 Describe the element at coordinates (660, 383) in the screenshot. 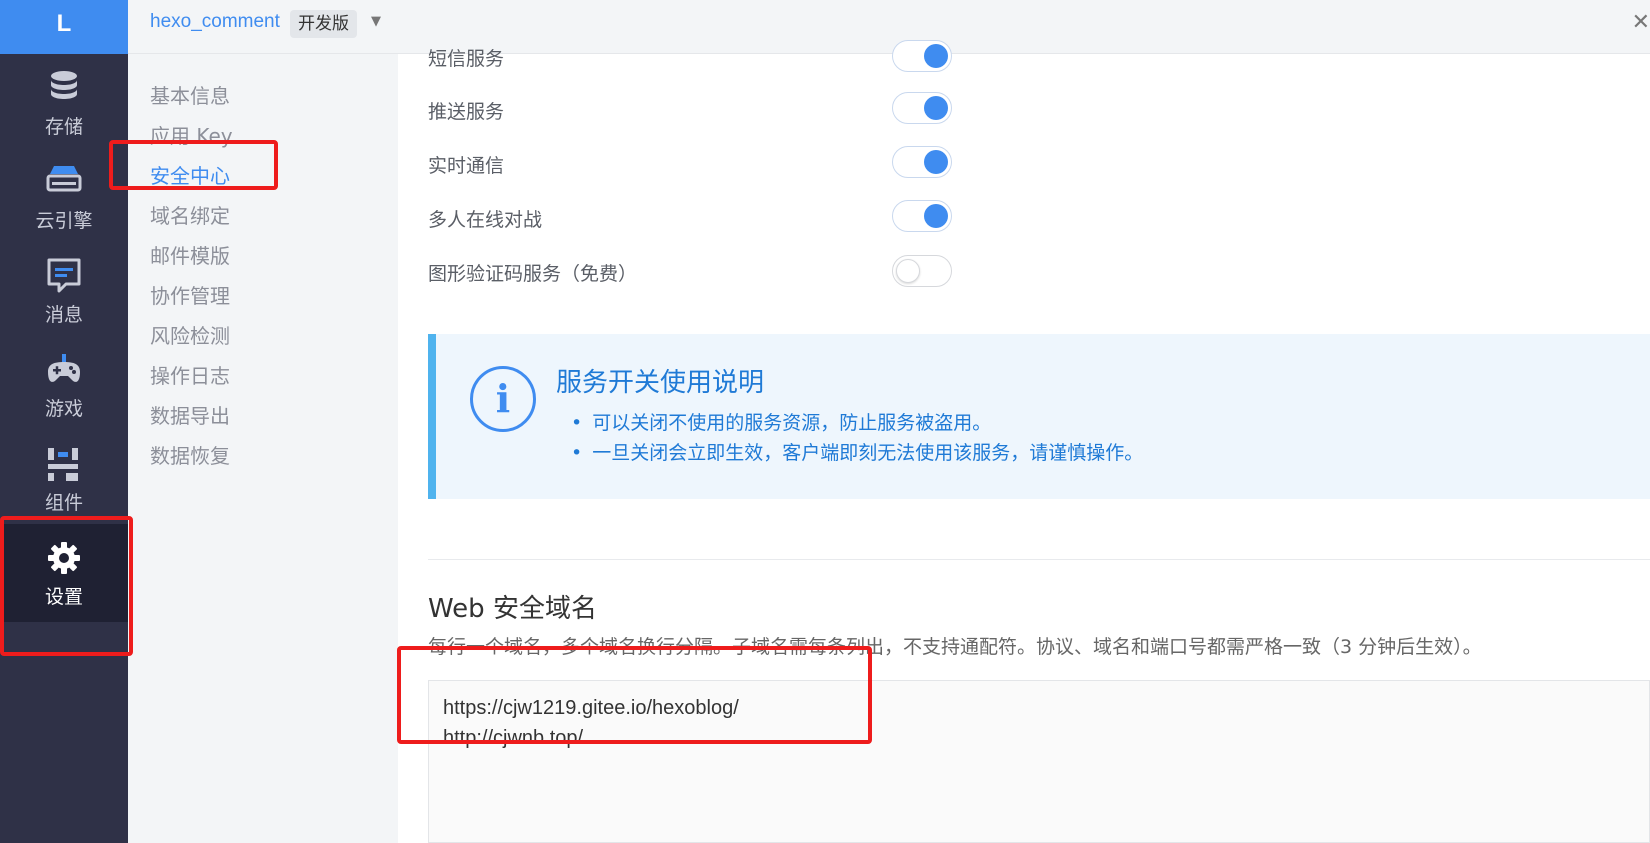

I see `info-title: 服务开关使用说明` at that location.